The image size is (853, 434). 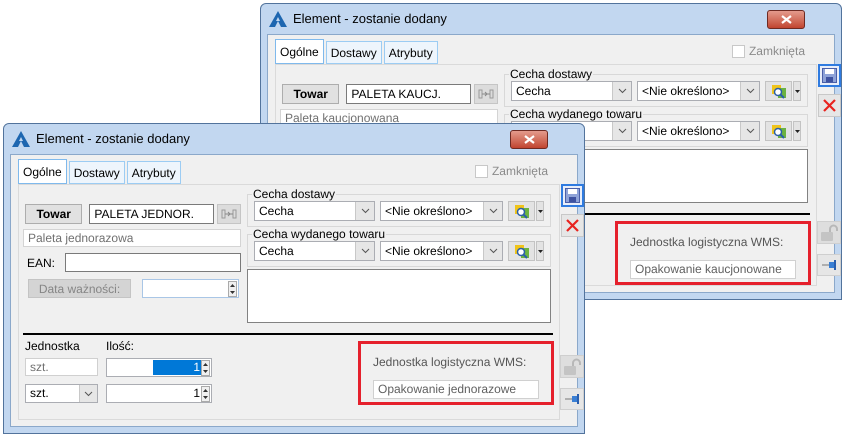 What do you see at coordinates (399, 296) in the screenshot?
I see `memo-field` at bounding box center [399, 296].